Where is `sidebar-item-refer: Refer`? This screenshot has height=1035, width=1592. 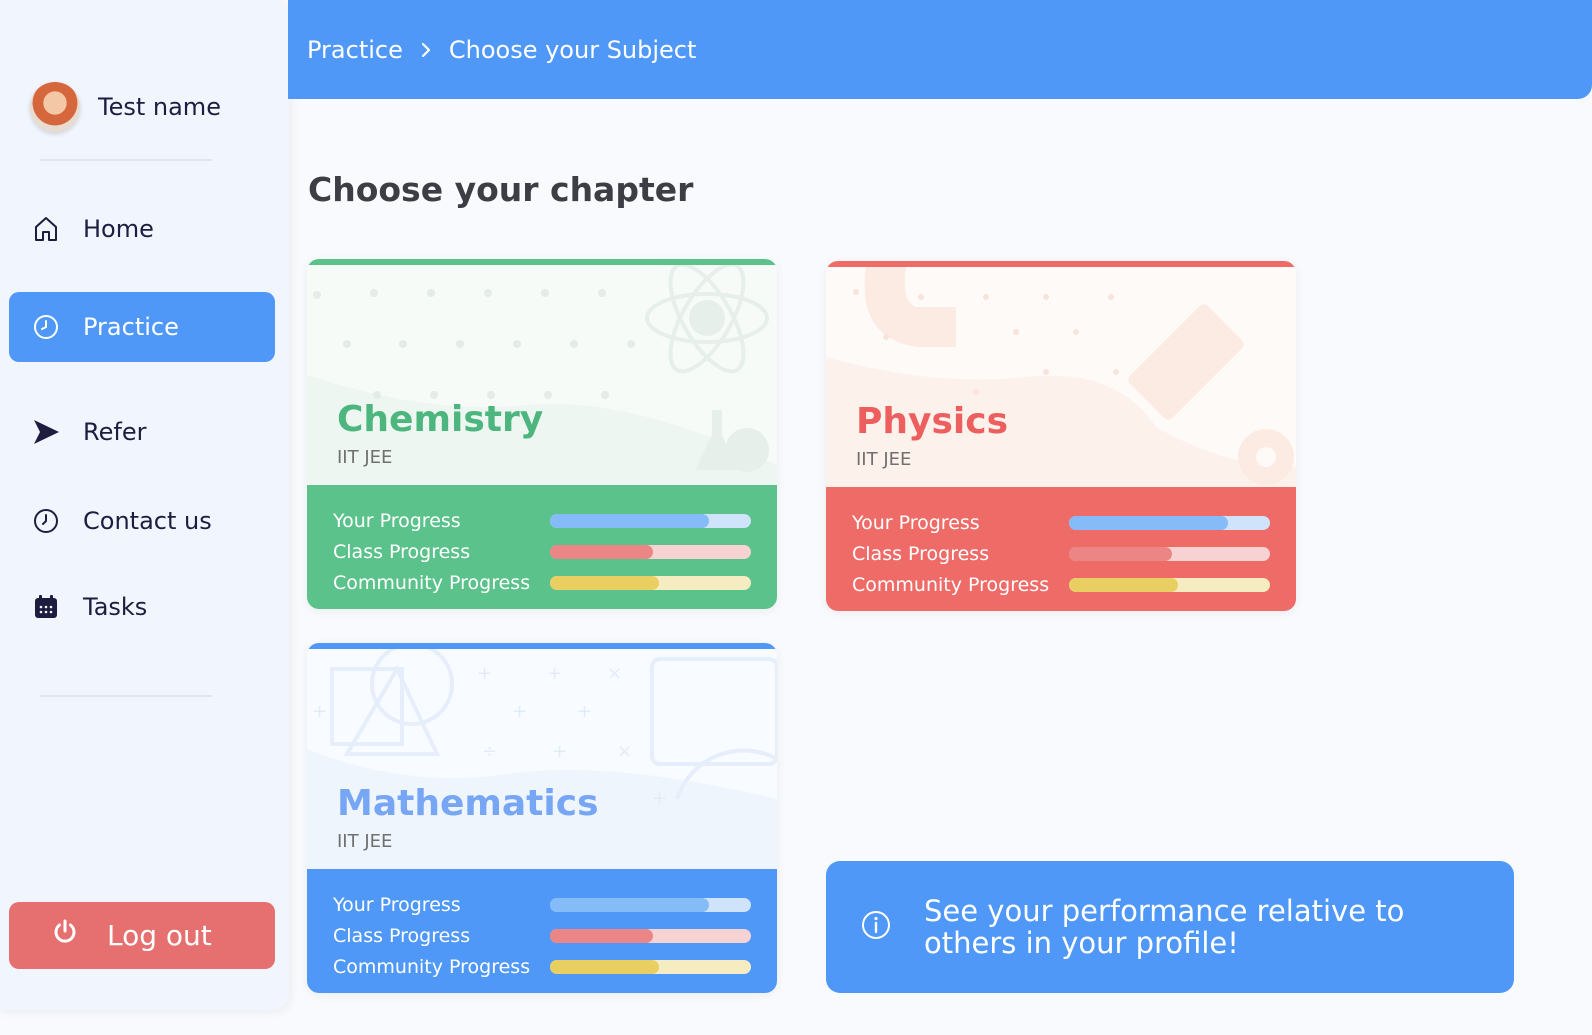
sidebar-item-refer: Refer is located at coordinates (142, 432).